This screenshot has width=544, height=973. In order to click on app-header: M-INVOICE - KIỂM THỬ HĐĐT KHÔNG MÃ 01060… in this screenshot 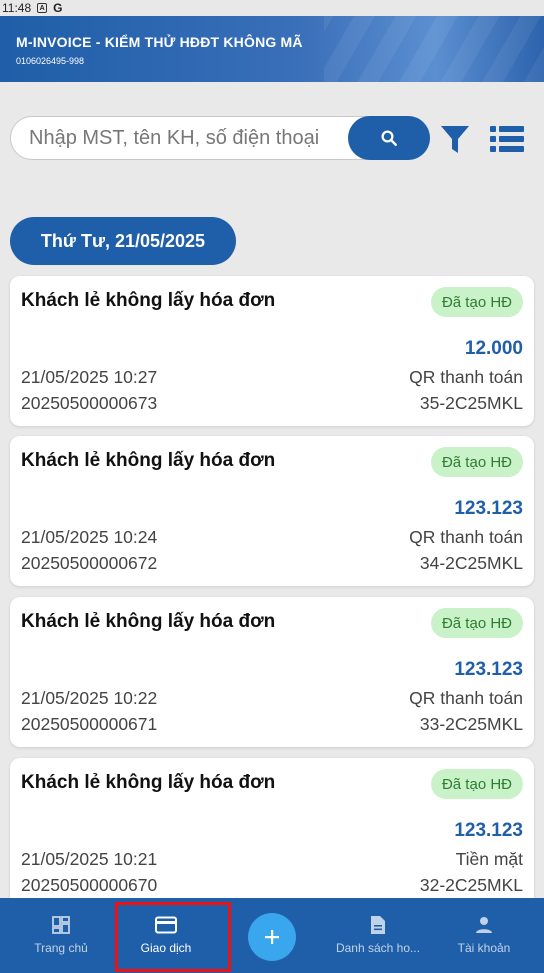, I will do `click(272, 49)`.